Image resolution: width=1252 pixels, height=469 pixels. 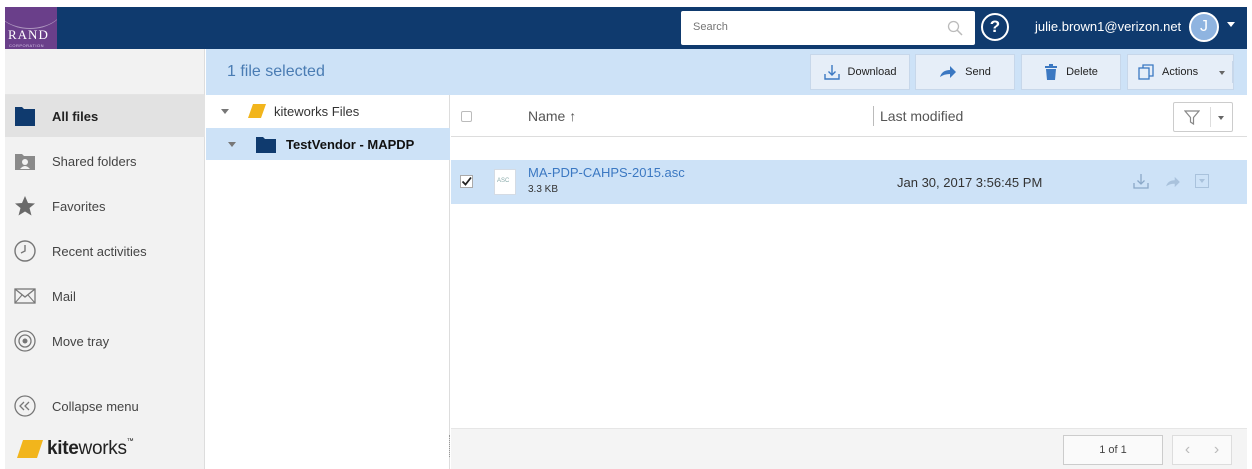 What do you see at coordinates (573, 116) in the screenshot?
I see `sort-ascending-icon: ↑` at bounding box center [573, 116].